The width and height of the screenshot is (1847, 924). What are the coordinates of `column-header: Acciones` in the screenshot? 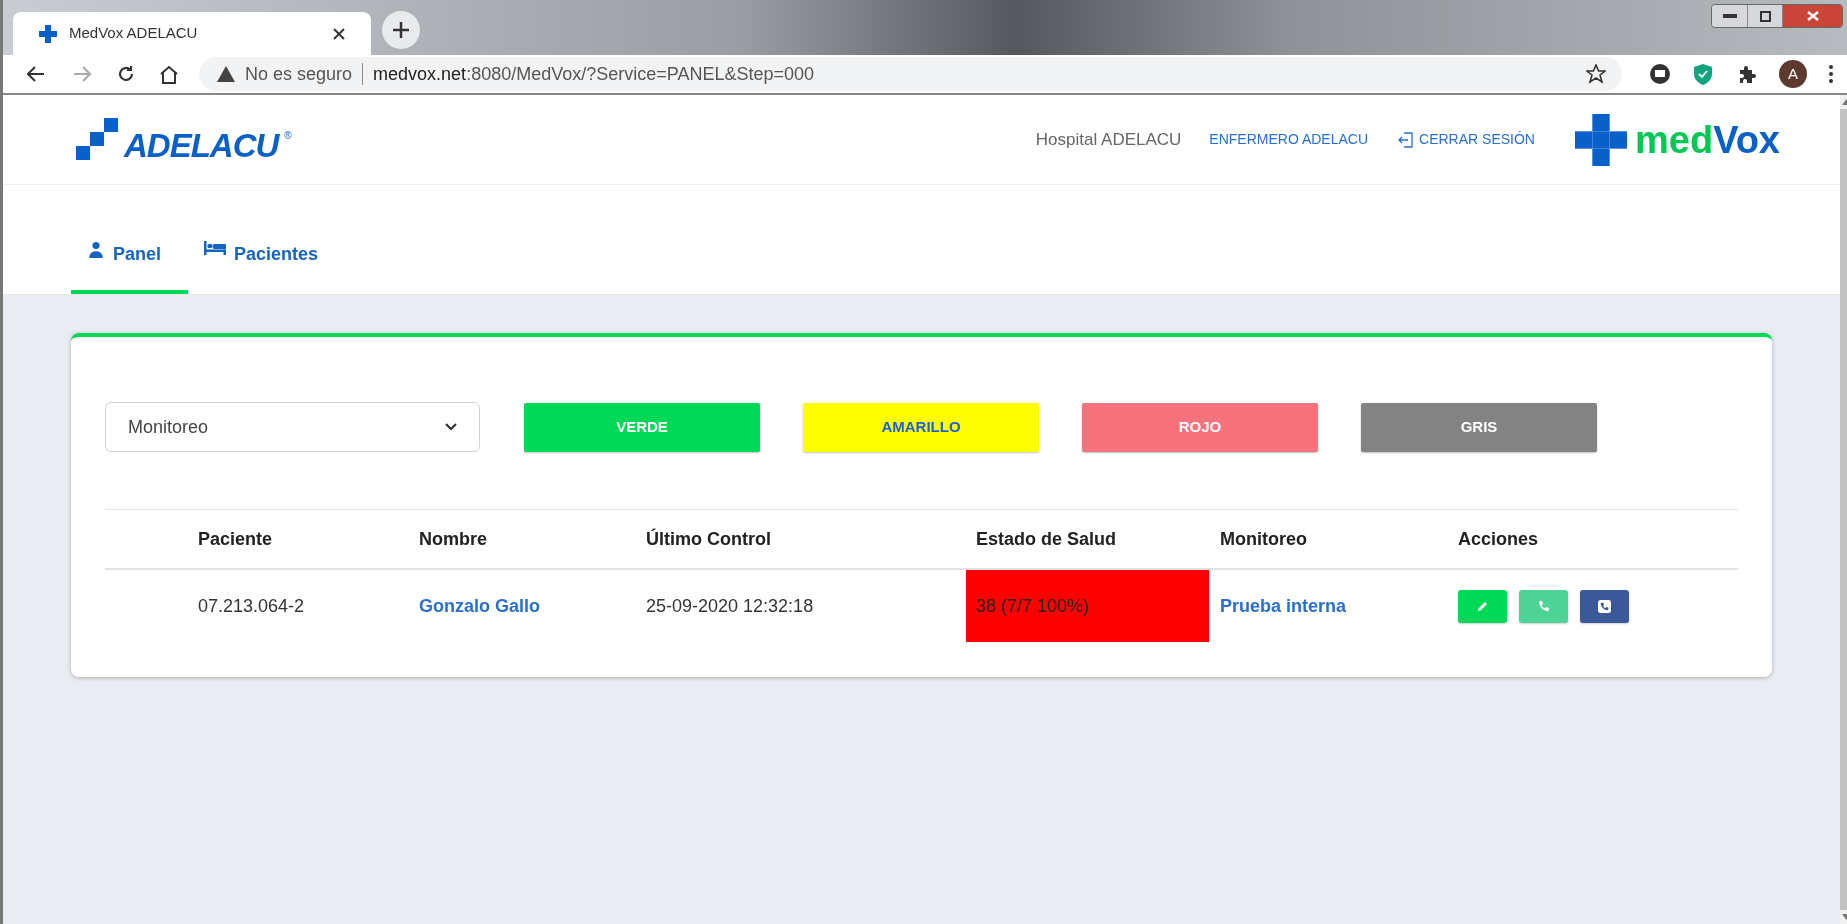 It's located at (1498, 538).